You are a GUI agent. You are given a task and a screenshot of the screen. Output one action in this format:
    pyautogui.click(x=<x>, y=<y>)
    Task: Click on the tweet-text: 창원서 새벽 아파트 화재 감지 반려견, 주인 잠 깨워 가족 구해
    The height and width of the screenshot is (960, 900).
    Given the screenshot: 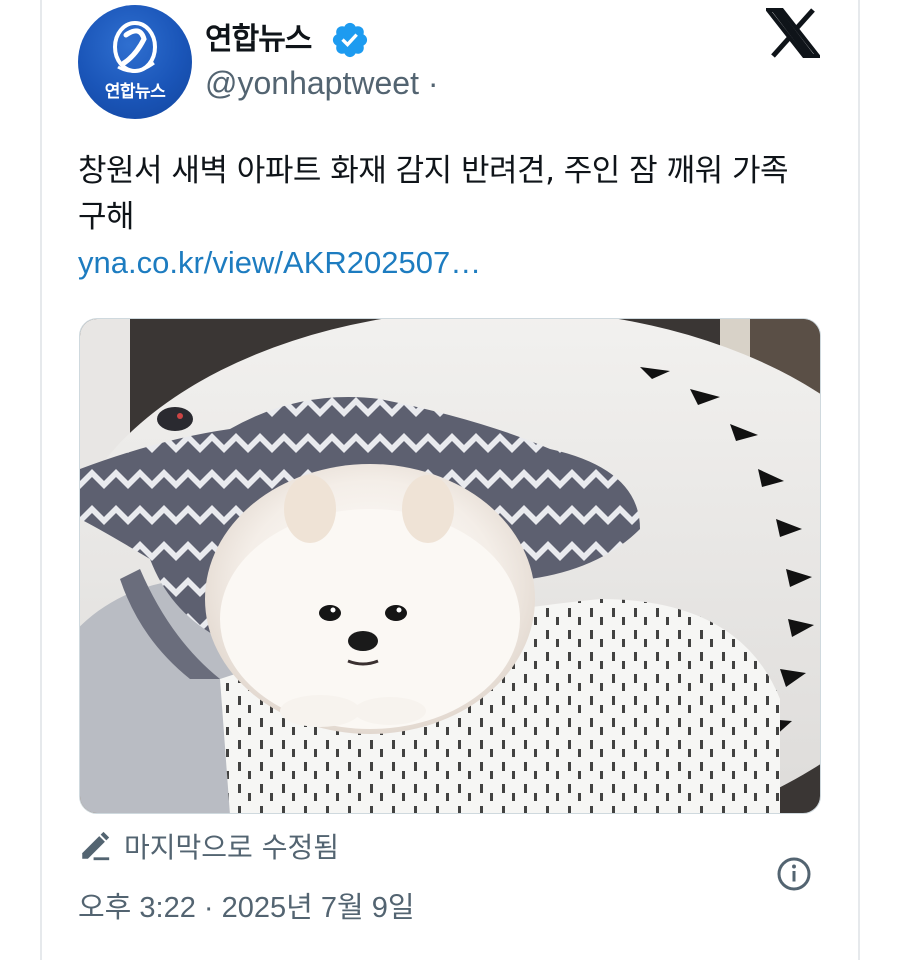 What is the action you would take?
    pyautogui.click(x=433, y=194)
    